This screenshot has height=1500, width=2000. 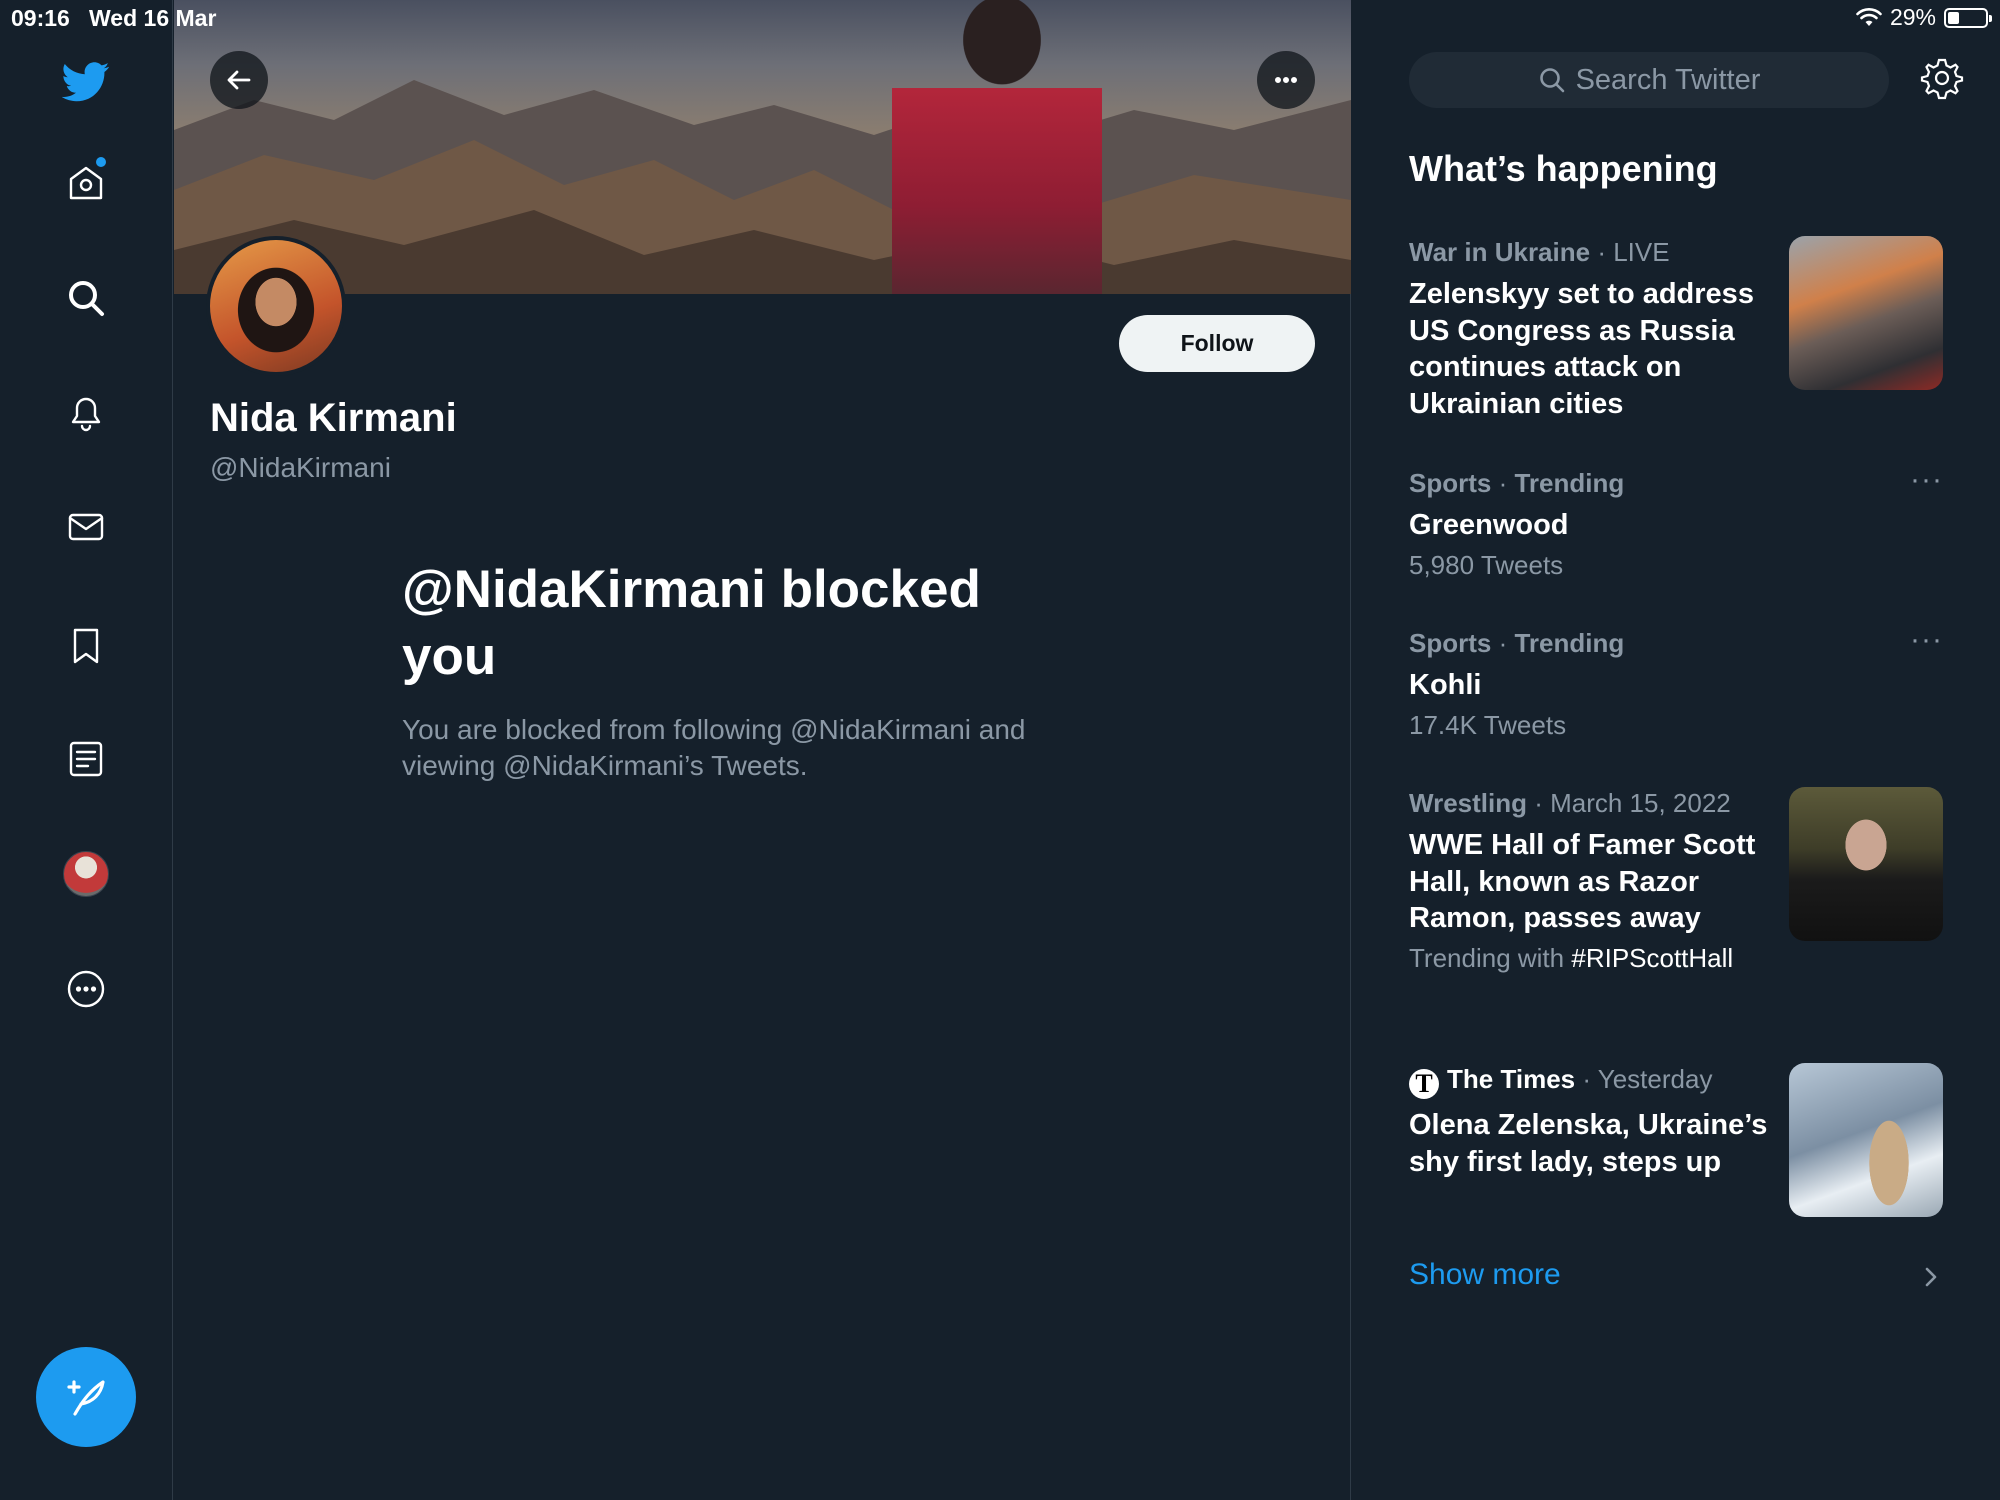 What do you see at coordinates (86, 81) in the screenshot?
I see `twitter-logo-icon` at bounding box center [86, 81].